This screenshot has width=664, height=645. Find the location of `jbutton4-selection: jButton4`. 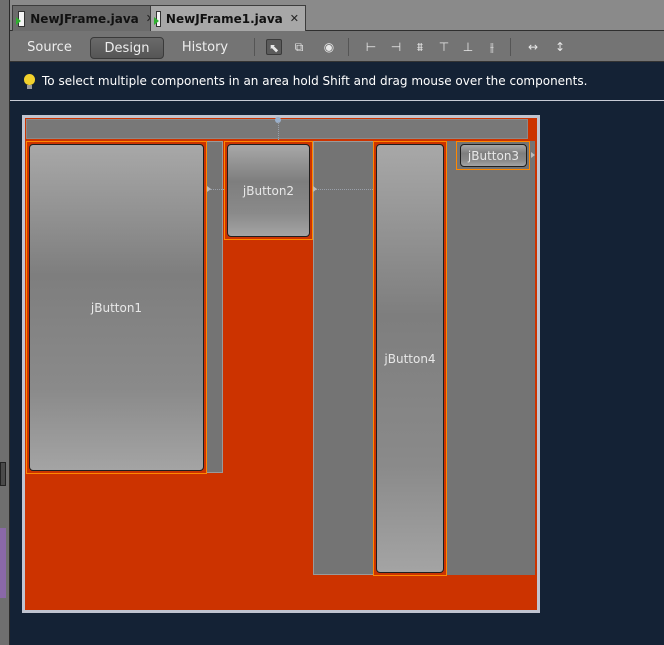

jbutton4-selection: jButton4 is located at coordinates (410, 358).